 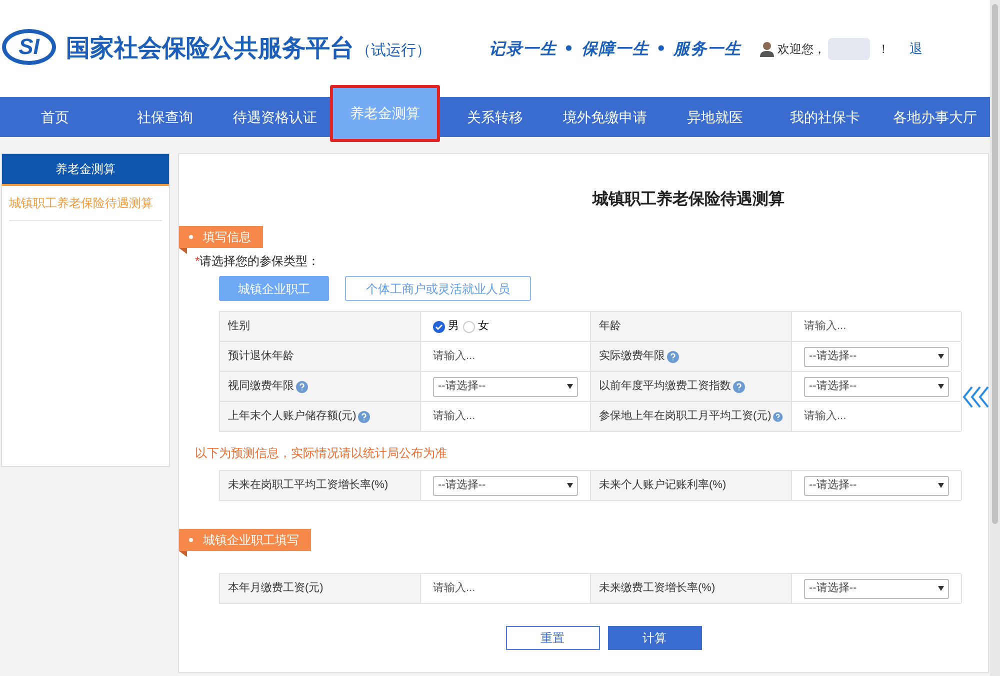 I want to click on nav-tab: 社保查询, so click(x=165, y=117).